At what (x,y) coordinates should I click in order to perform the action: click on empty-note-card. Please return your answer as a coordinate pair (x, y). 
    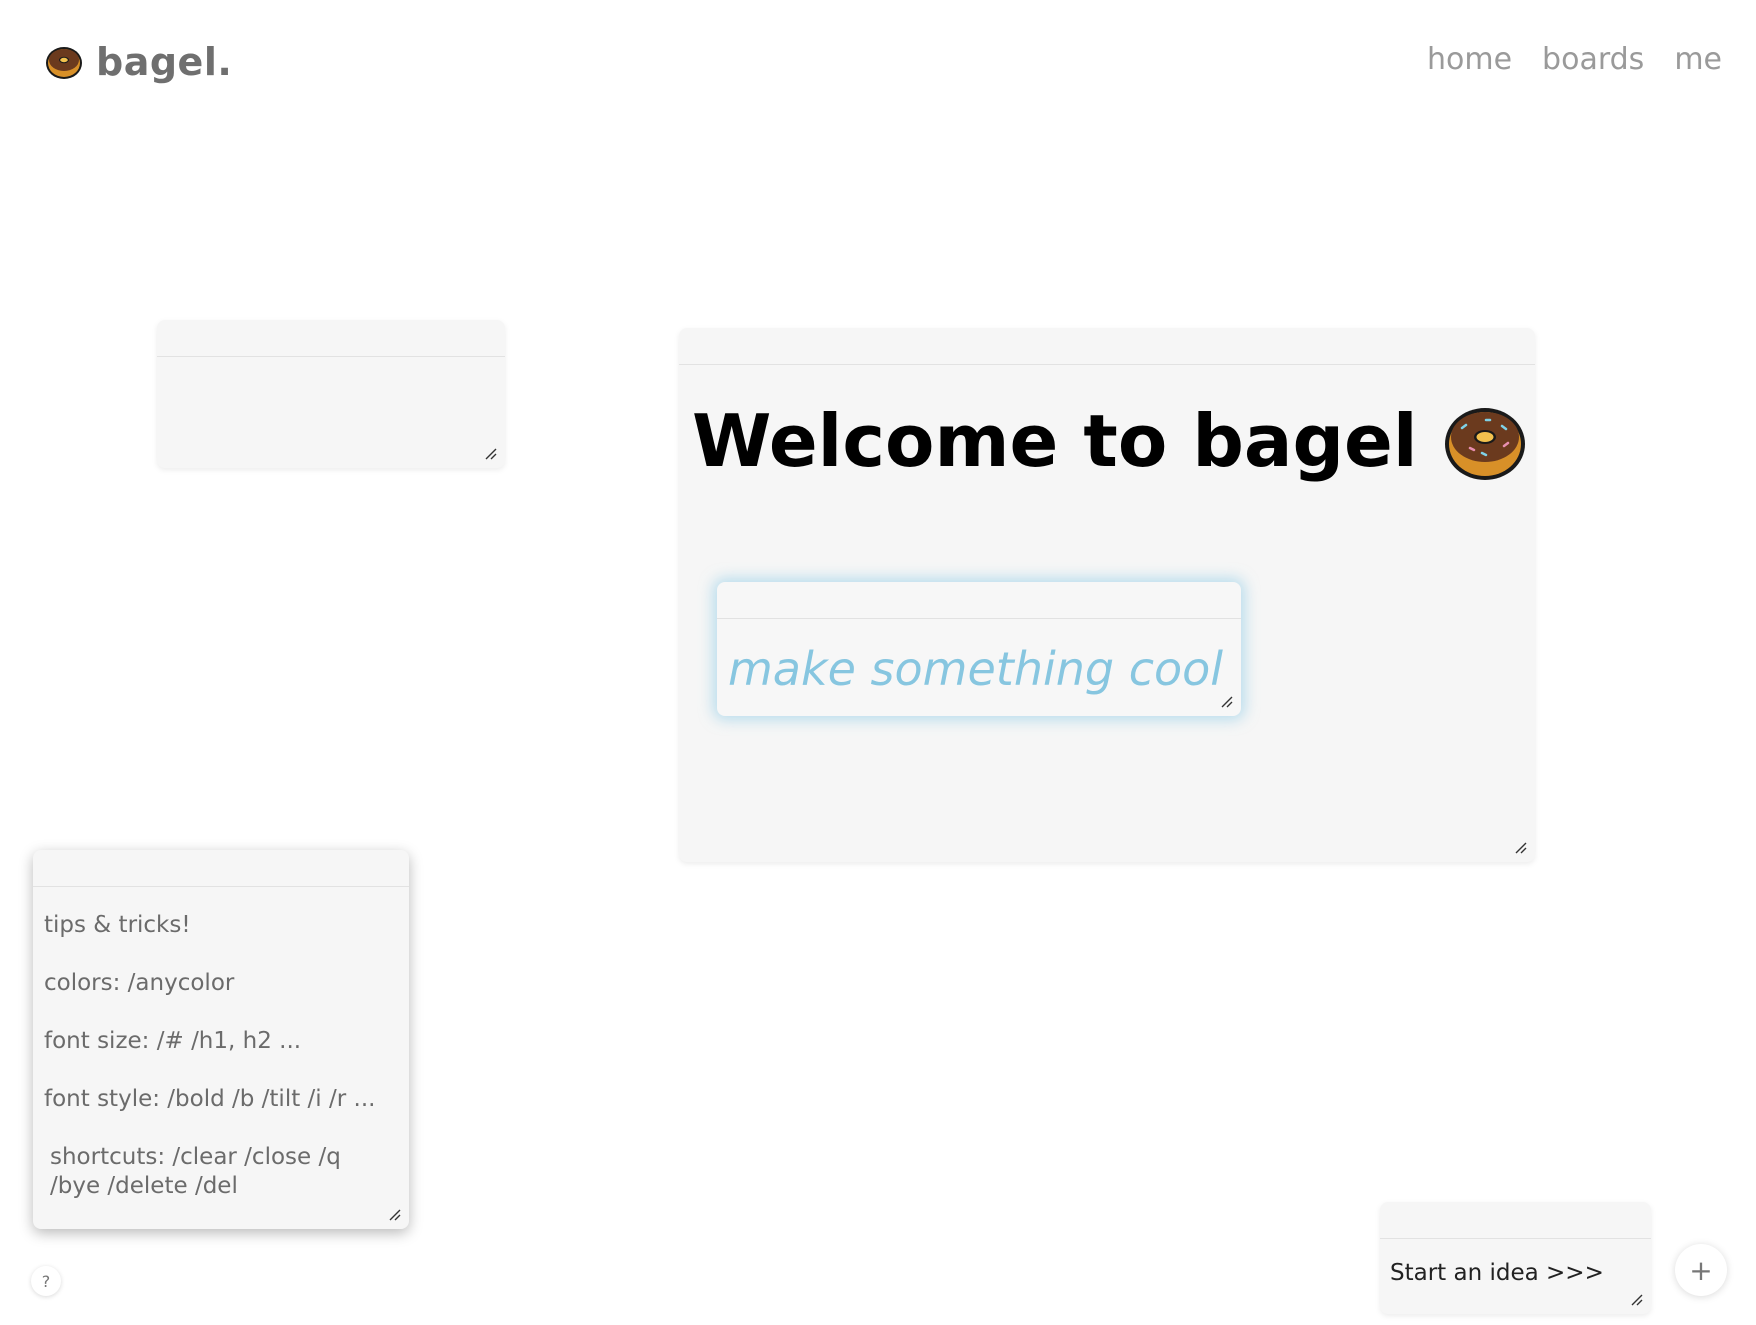
    Looking at the image, I should click on (331, 394).